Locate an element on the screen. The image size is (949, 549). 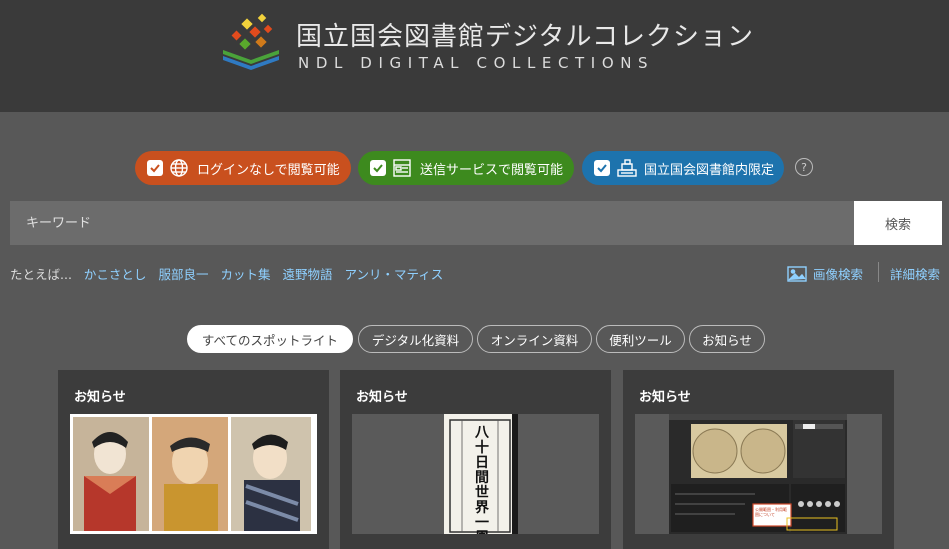
tab-useful-tools: 便利ツール is located at coordinates (640, 339).